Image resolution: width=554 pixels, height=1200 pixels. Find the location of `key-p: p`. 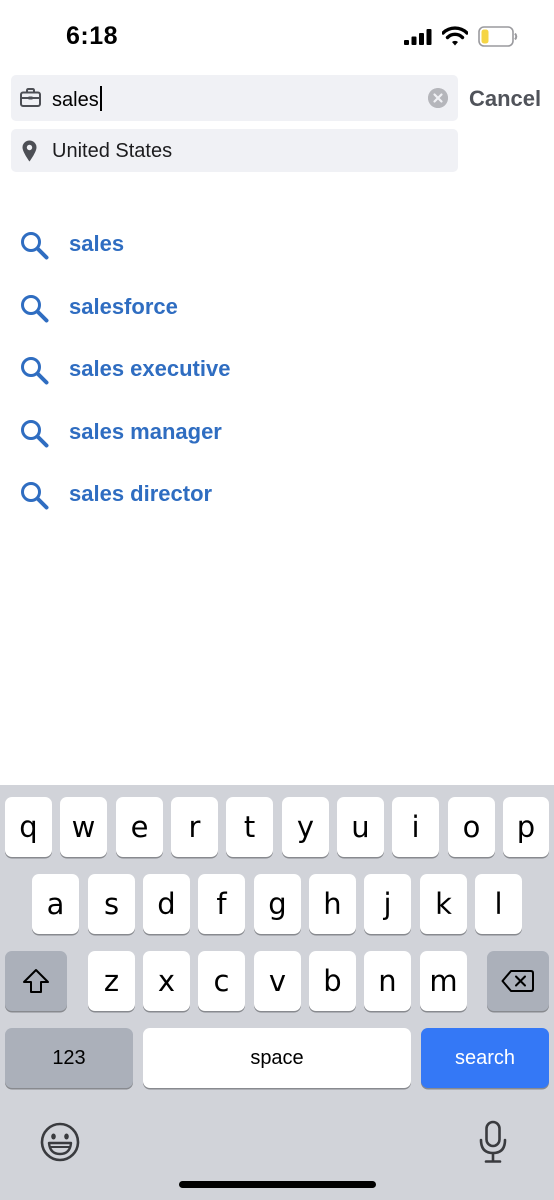

key-p: p is located at coordinates (526, 827).